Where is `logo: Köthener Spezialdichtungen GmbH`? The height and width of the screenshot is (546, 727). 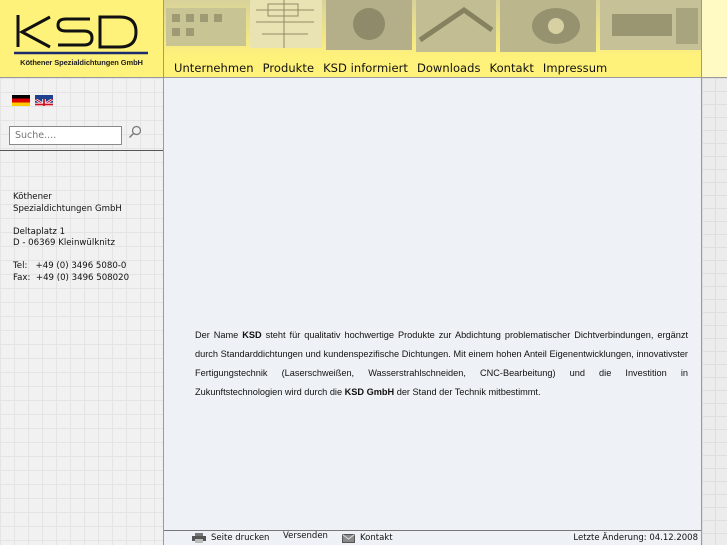
logo: Köthener Spezialdichtungen GmbH is located at coordinates (82, 39).